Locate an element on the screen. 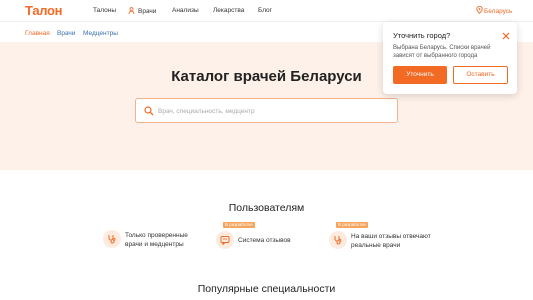  search-box is located at coordinates (266, 110).